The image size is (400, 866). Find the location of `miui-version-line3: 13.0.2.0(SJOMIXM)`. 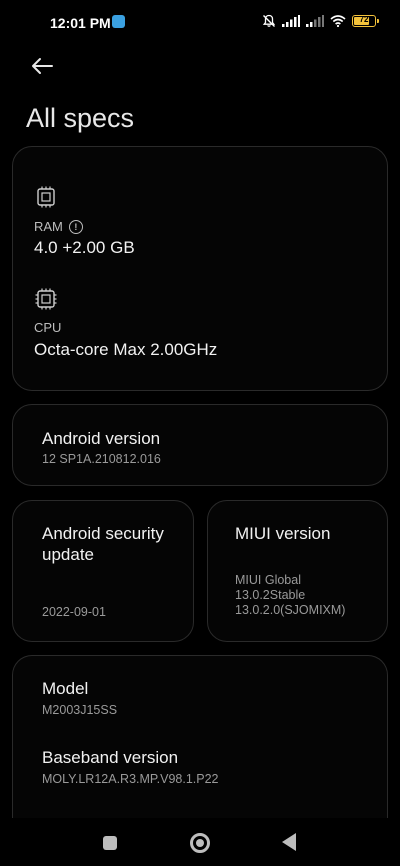

miui-version-line3: 13.0.2.0(SJOMIXM) is located at coordinates (290, 610).